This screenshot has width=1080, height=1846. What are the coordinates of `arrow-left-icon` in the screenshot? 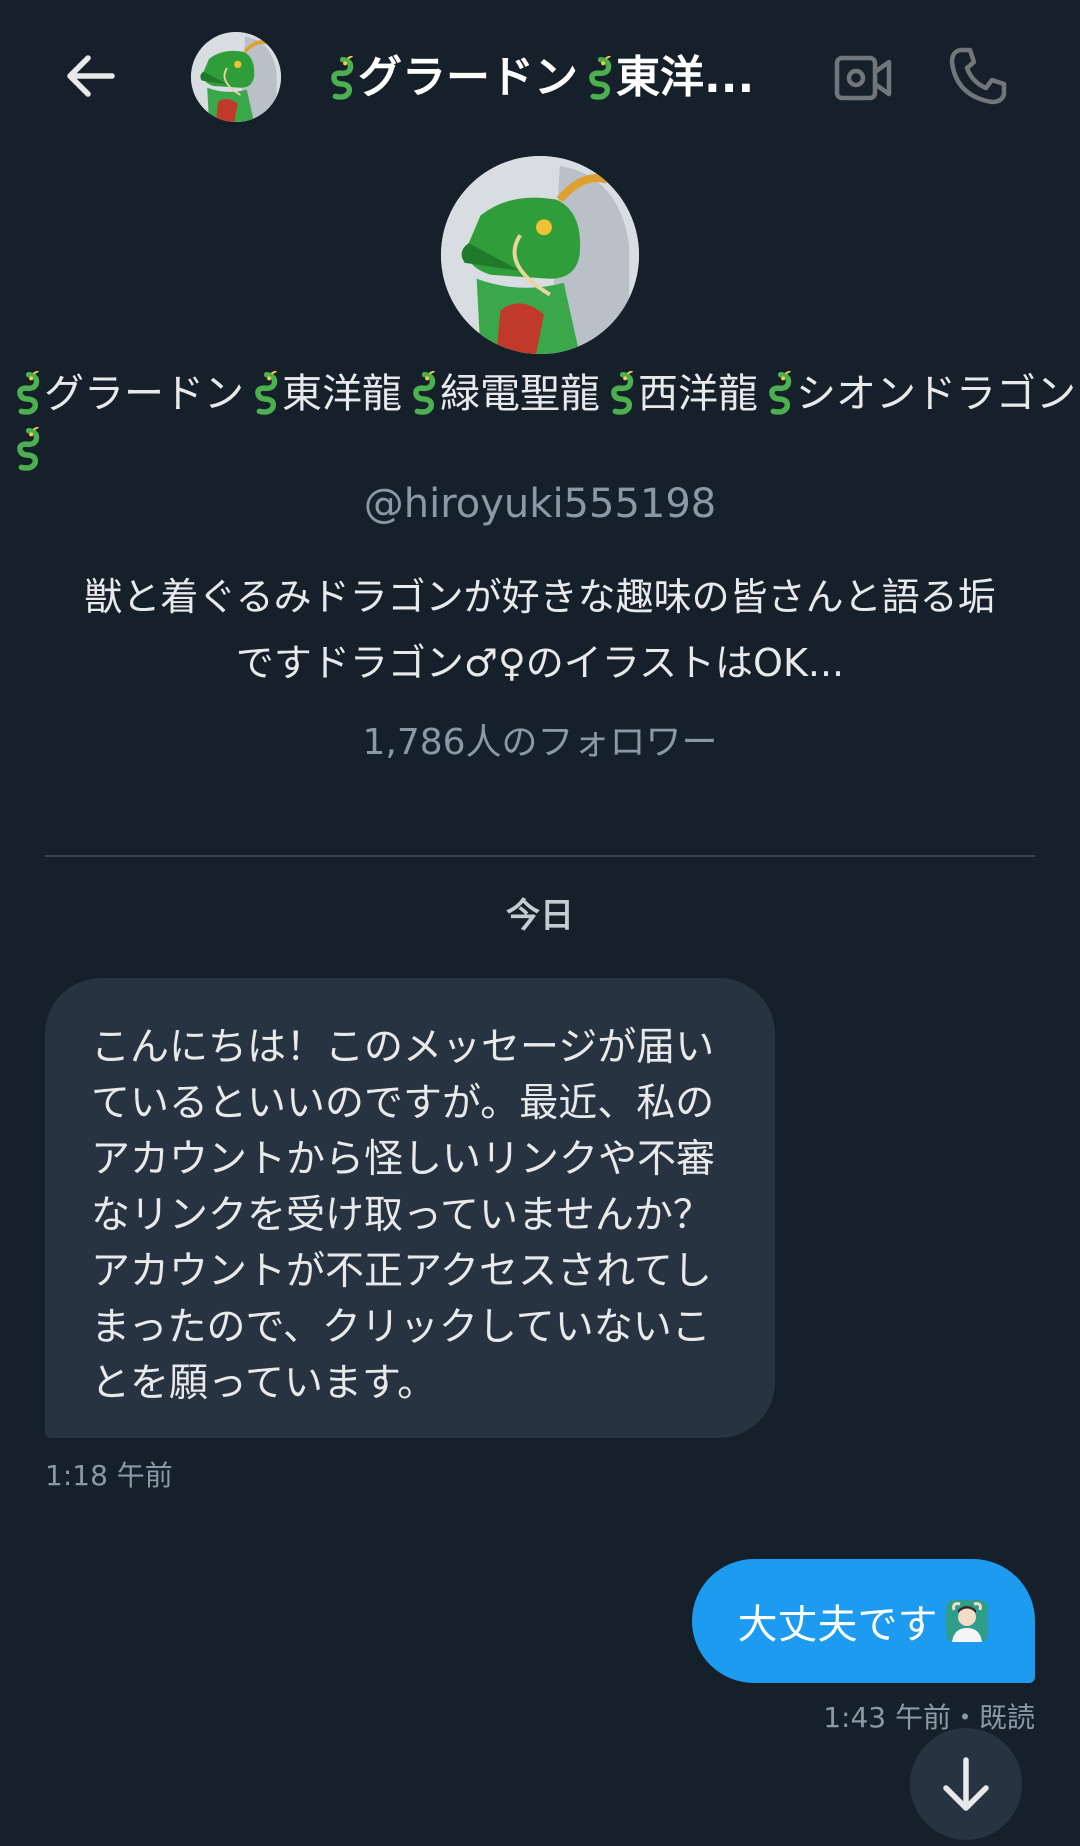 It's located at (91, 76).